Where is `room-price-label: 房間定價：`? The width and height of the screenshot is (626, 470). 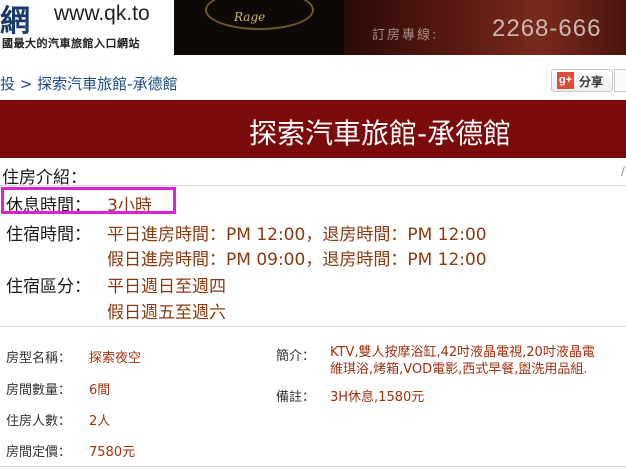
room-price-label: 房間定價： is located at coordinates (39, 452).